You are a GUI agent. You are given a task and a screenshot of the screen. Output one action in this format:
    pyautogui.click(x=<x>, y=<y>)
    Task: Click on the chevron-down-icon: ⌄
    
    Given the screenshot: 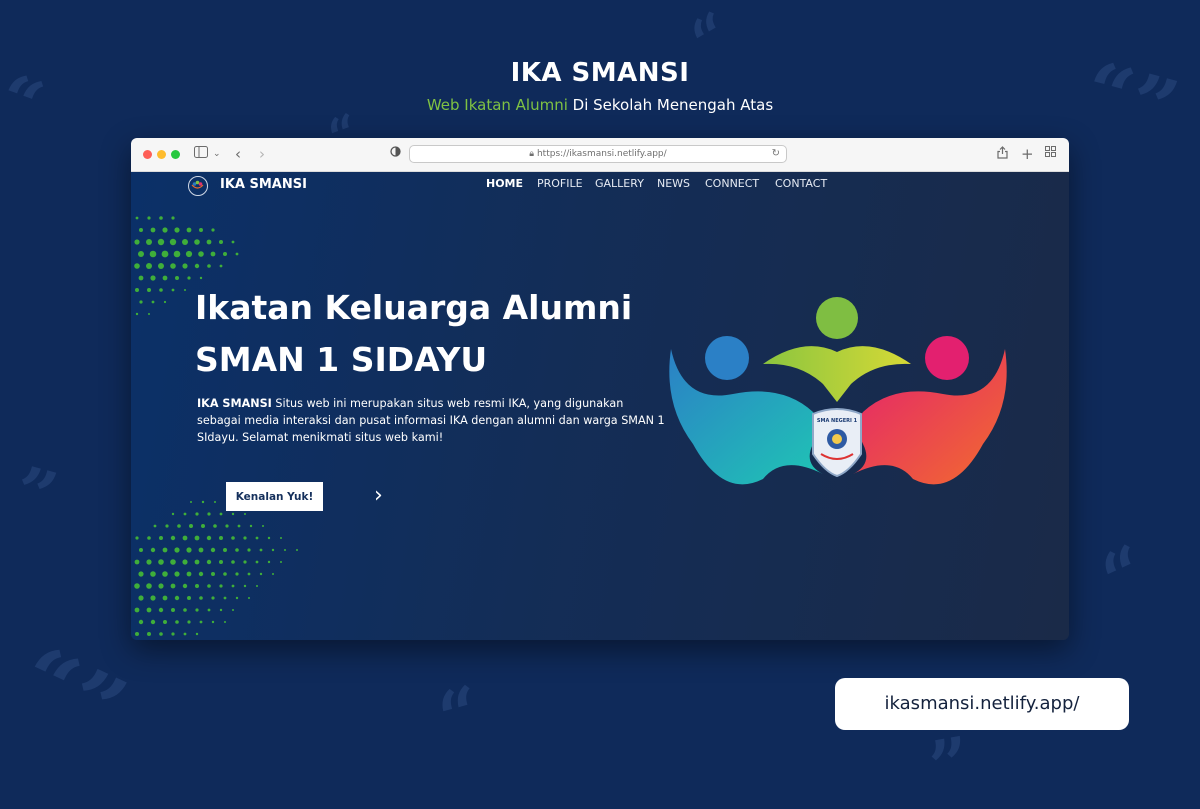 What is the action you would take?
    pyautogui.click(x=217, y=154)
    